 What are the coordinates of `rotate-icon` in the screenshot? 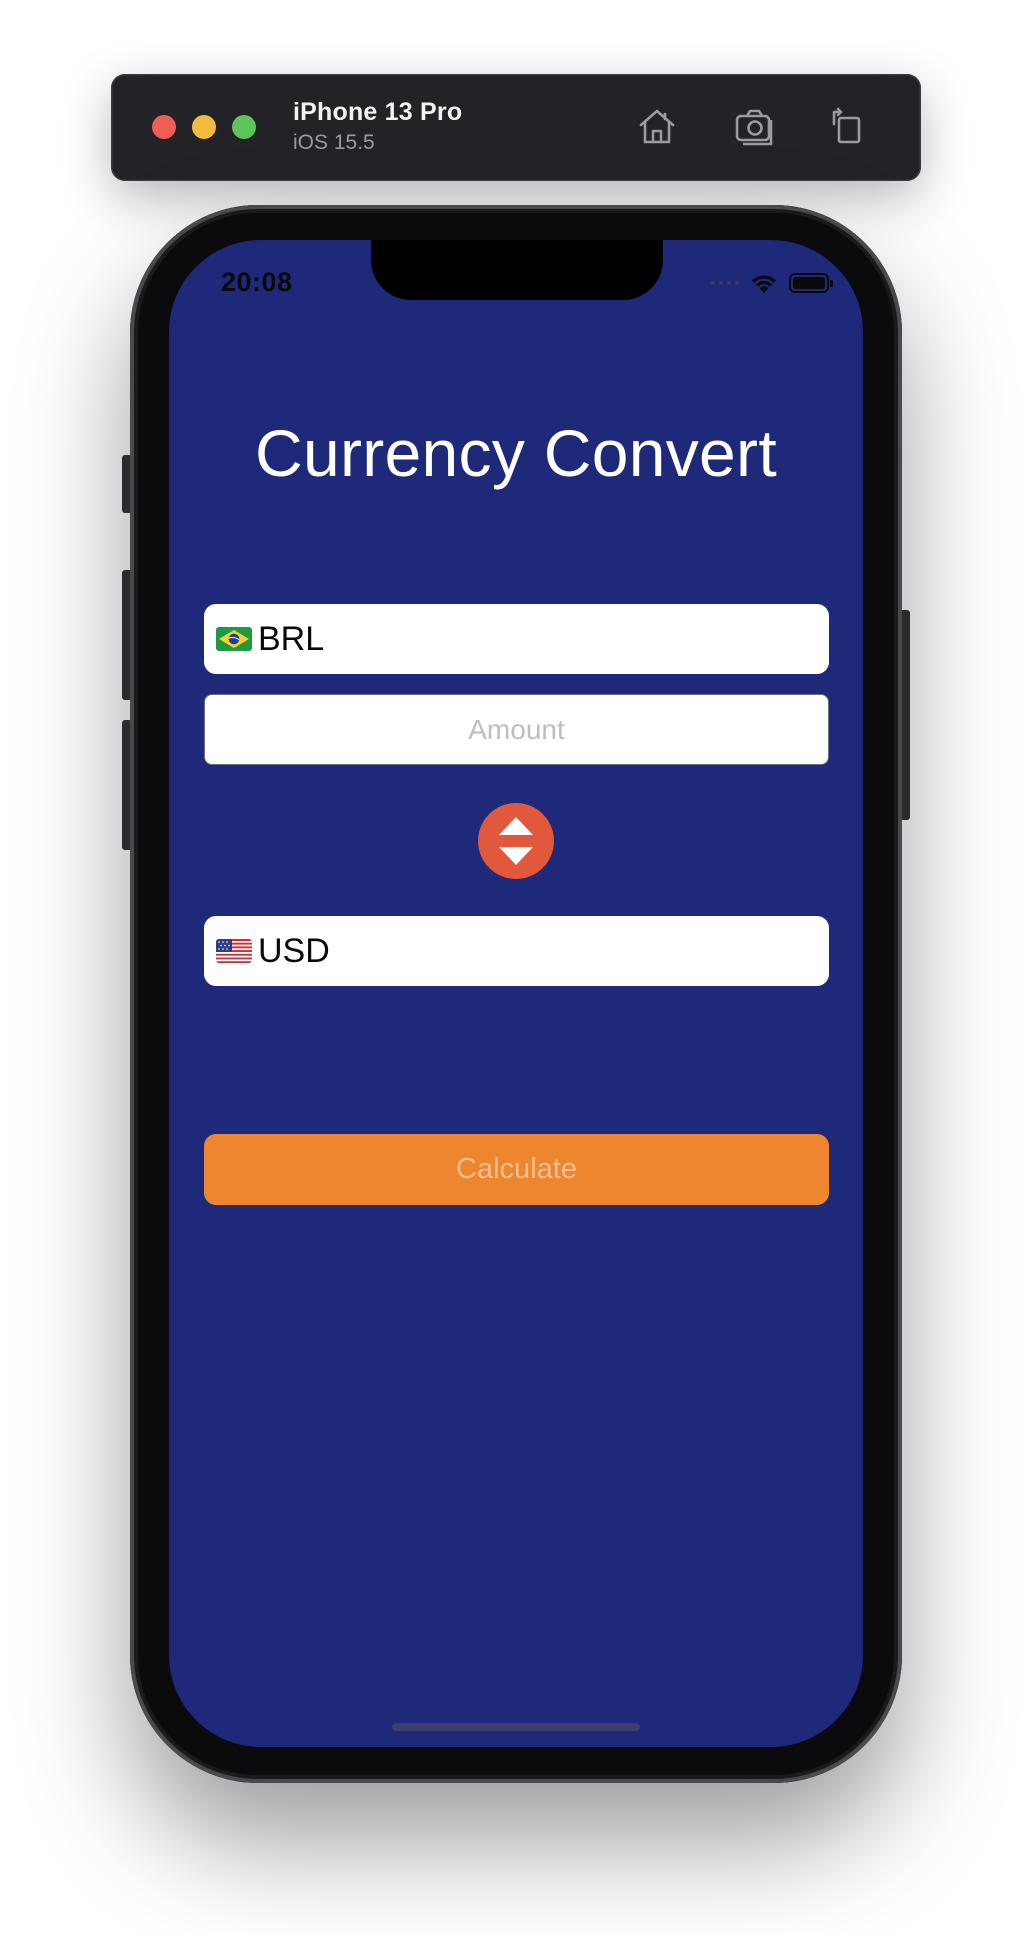 It's located at (848, 126).